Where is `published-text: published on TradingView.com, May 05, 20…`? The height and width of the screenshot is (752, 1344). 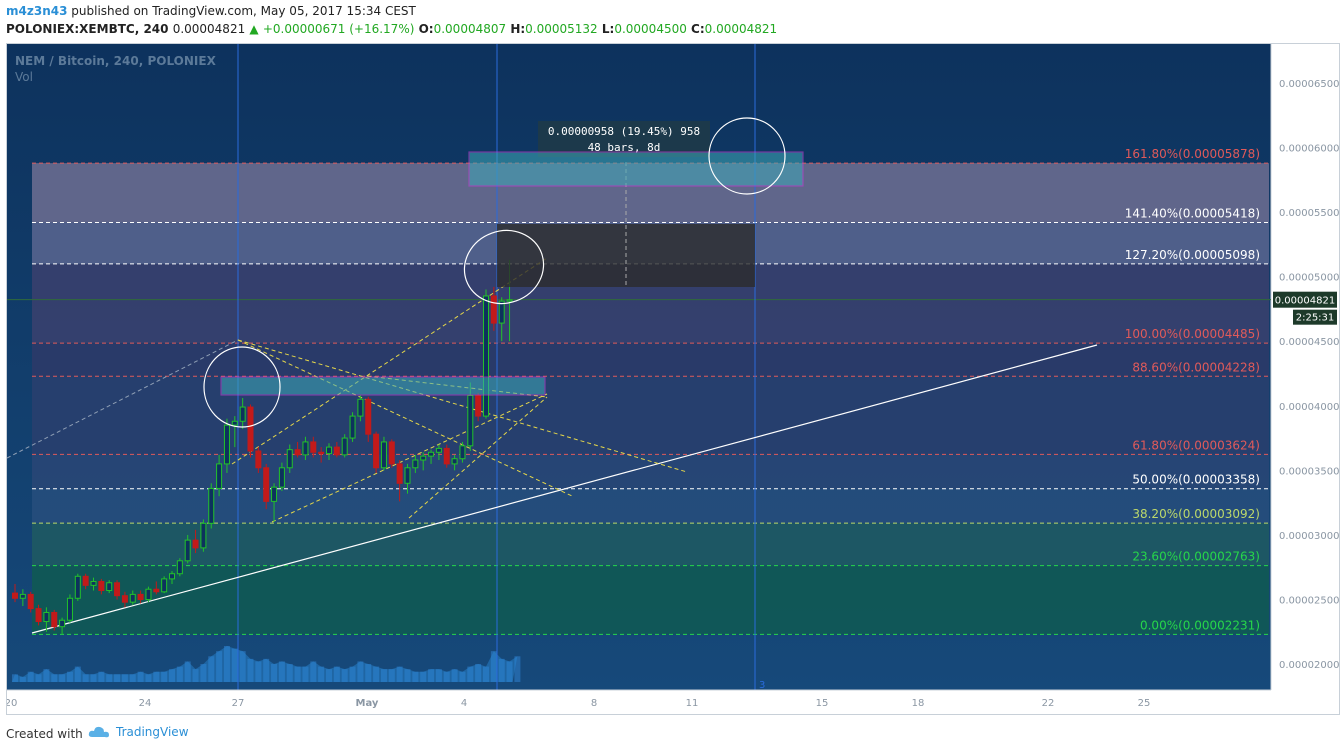
published-text: published on TradingView.com, May 05, 20… is located at coordinates (243, 11).